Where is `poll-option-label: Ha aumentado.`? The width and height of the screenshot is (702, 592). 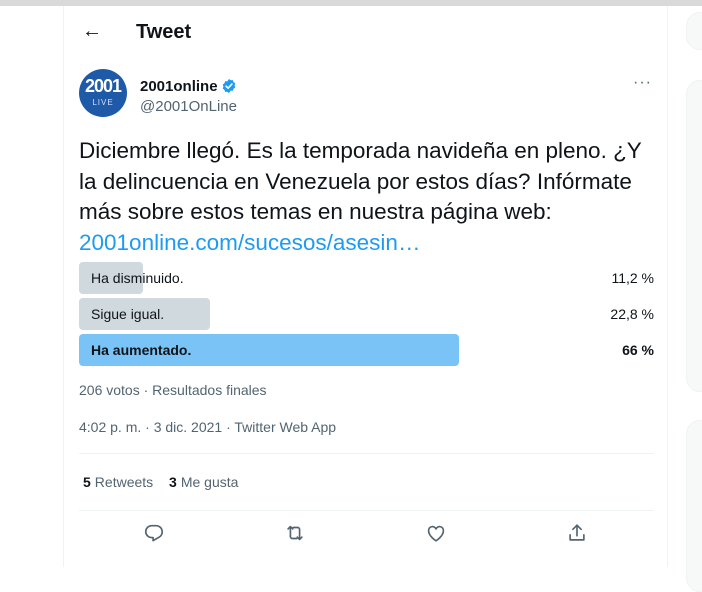
poll-option-label: Ha aumentado. is located at coordinates (141, 350).